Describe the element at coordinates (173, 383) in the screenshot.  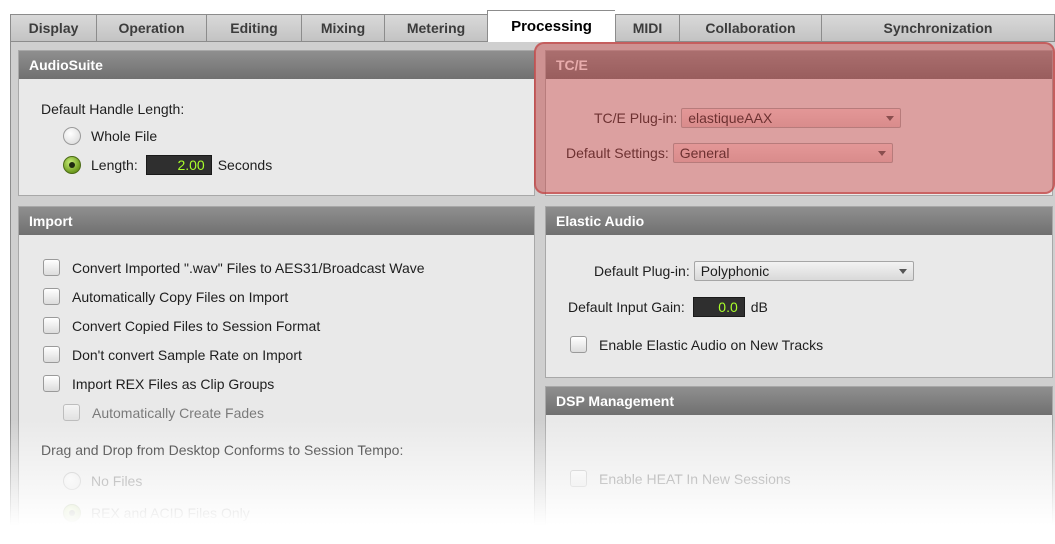
I see `rex-clip-groups-label: Import REX Files as Clip Groups` at that location.